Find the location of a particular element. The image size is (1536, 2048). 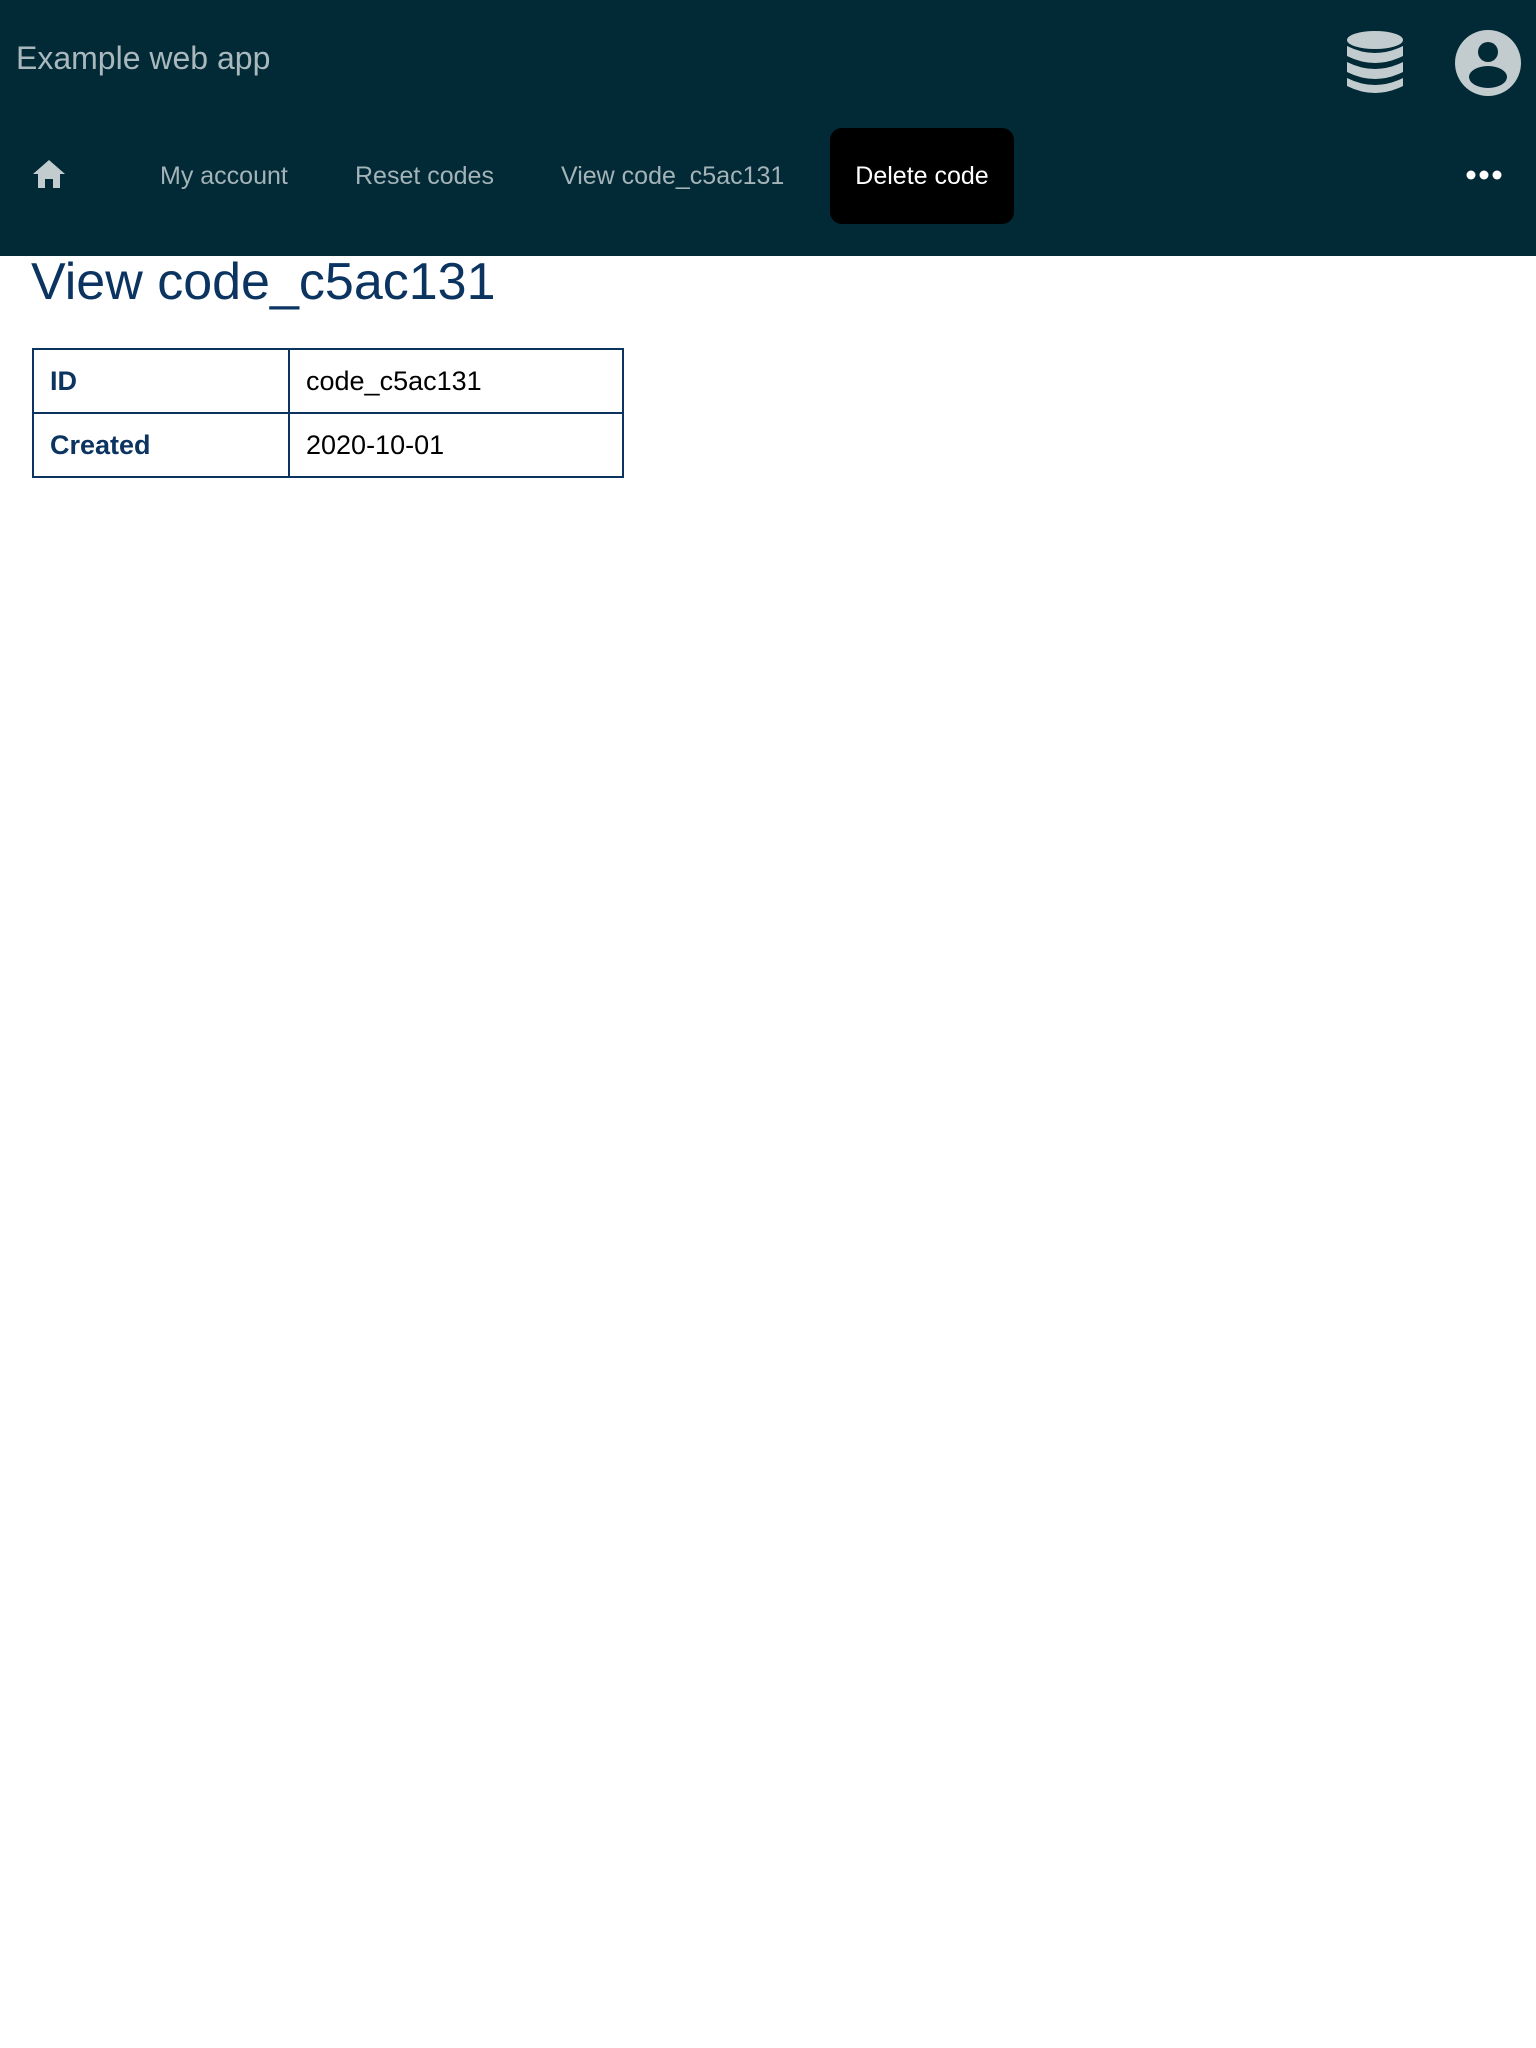

delete-code-button: Delete code is located at coordinates (922, 176).